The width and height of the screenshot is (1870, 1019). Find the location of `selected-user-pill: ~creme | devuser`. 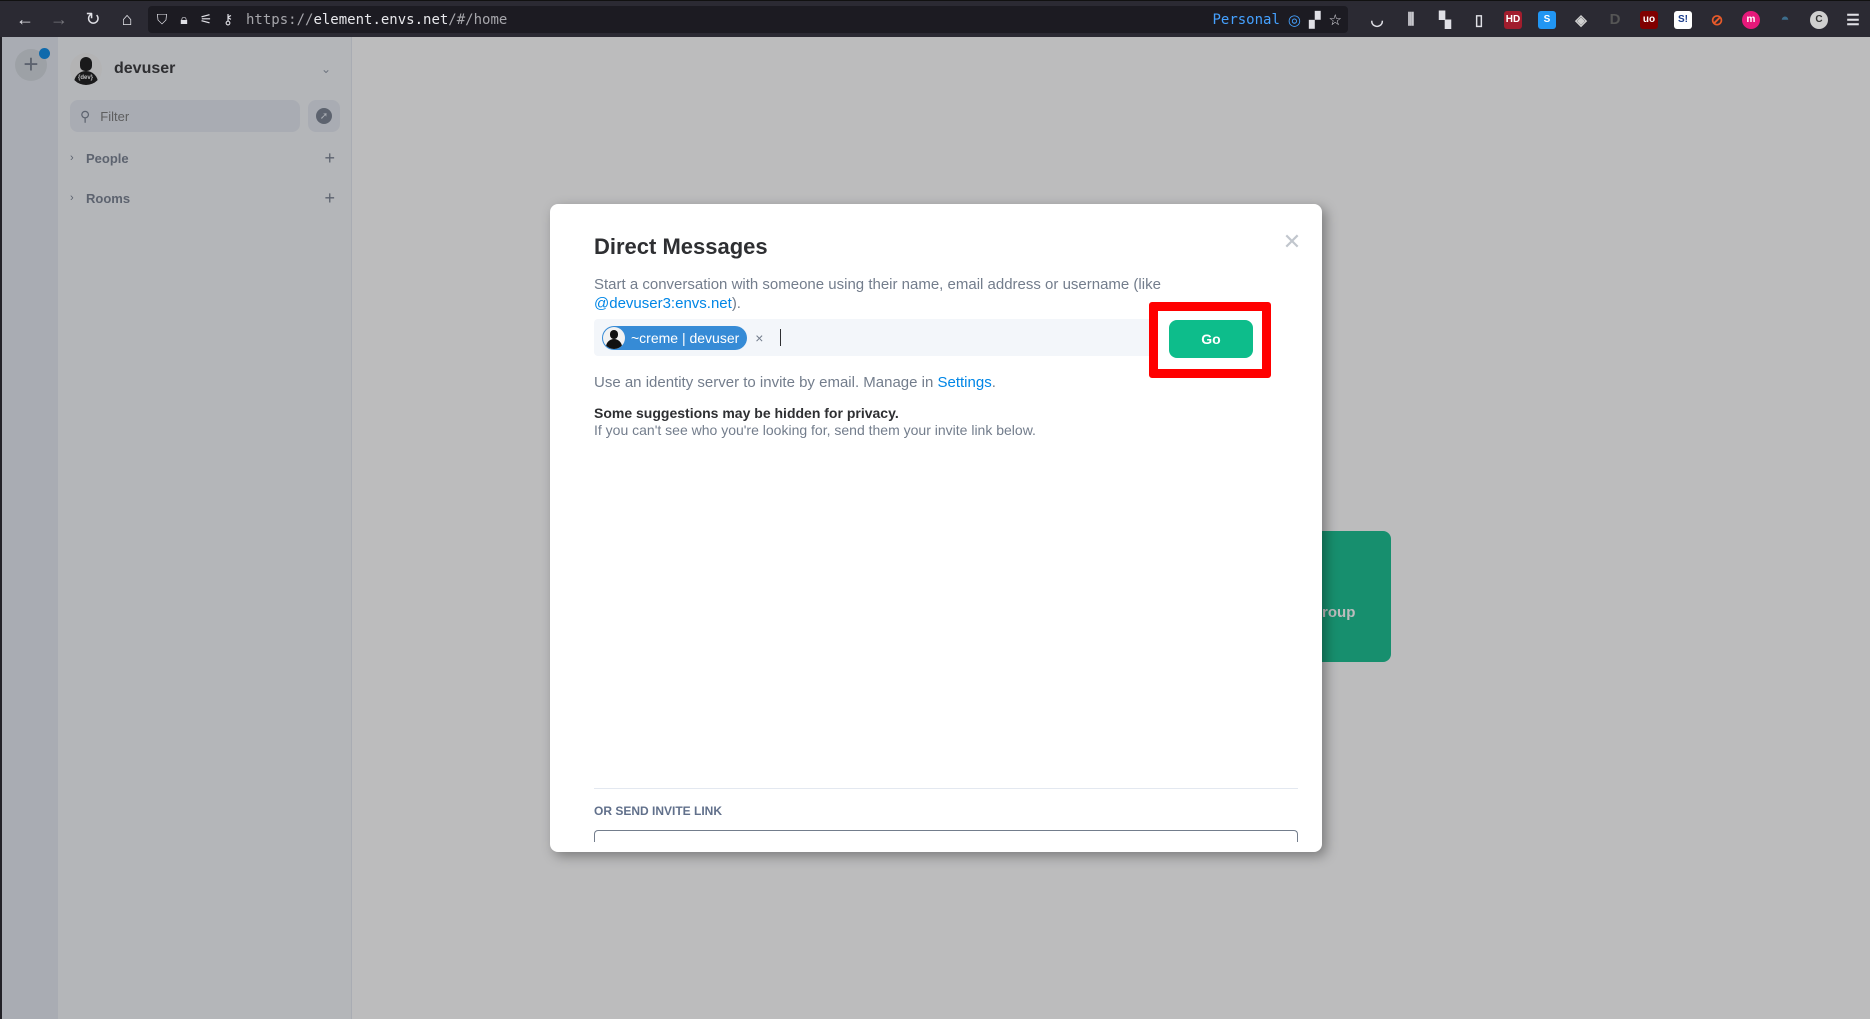

selected-user-pill: ~creme | devuser is located at coordinates (675, 337).